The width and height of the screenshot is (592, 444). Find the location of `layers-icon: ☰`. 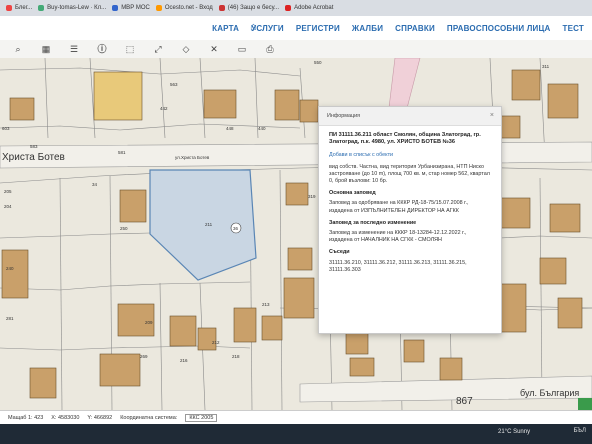

layers-icon: ☰ is located at coordinates (74, 49).